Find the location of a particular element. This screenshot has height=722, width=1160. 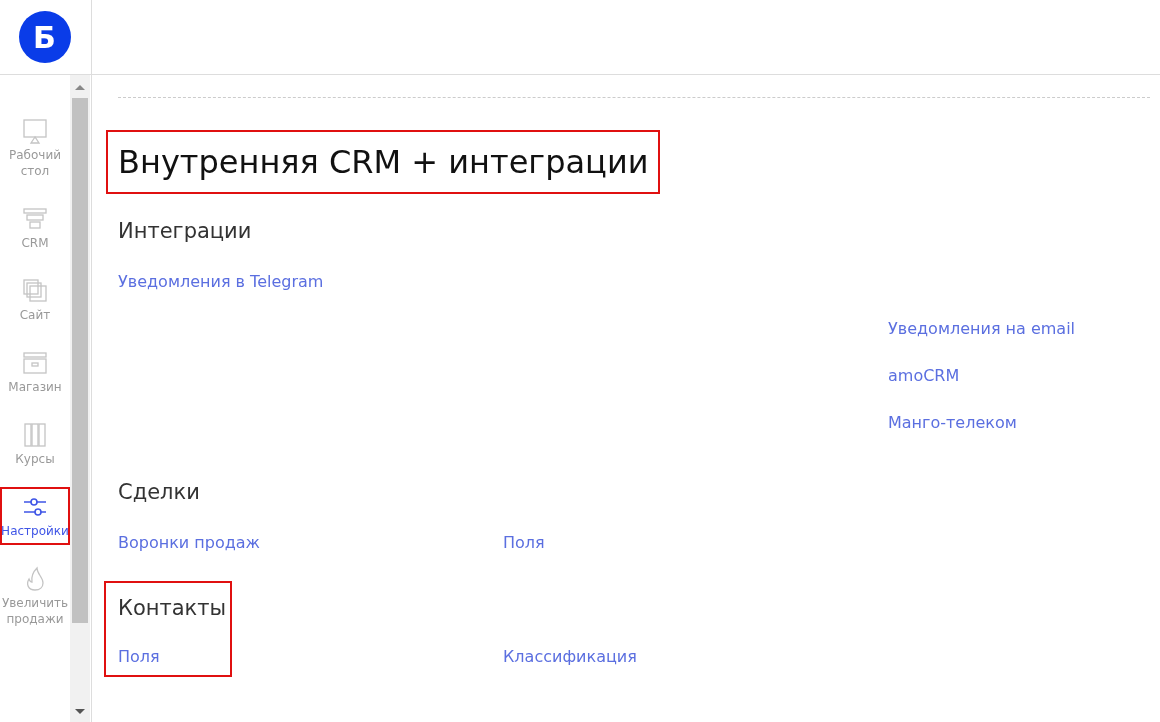

nav-label: Настройки is located at coordinates (35, 531).